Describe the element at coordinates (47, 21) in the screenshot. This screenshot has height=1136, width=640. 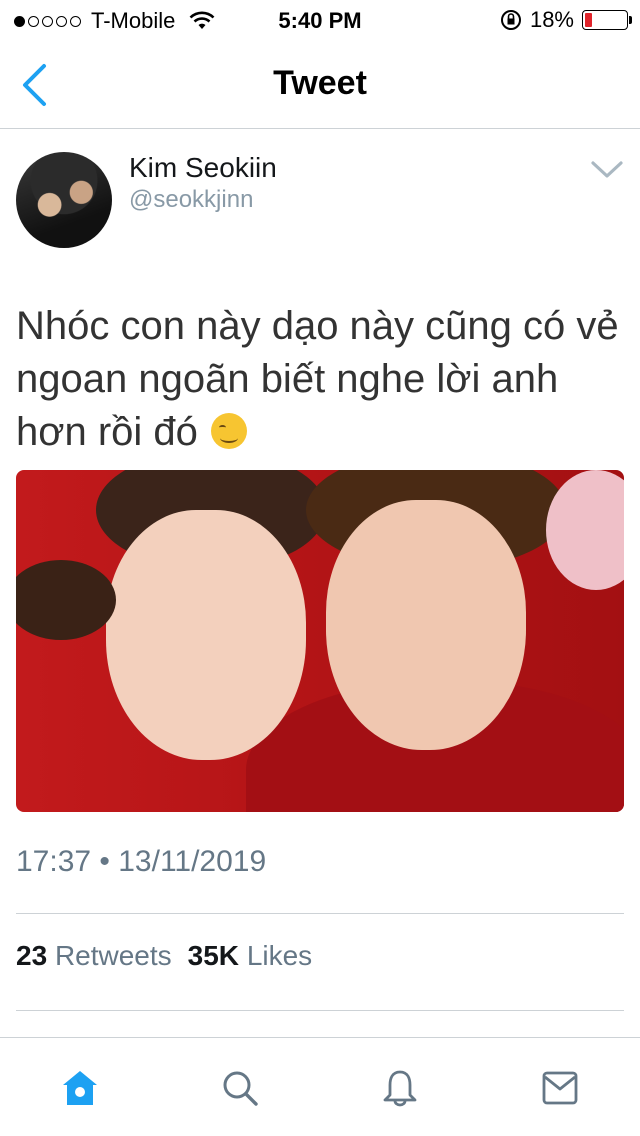
I see `signal-strength-icon` at that location.